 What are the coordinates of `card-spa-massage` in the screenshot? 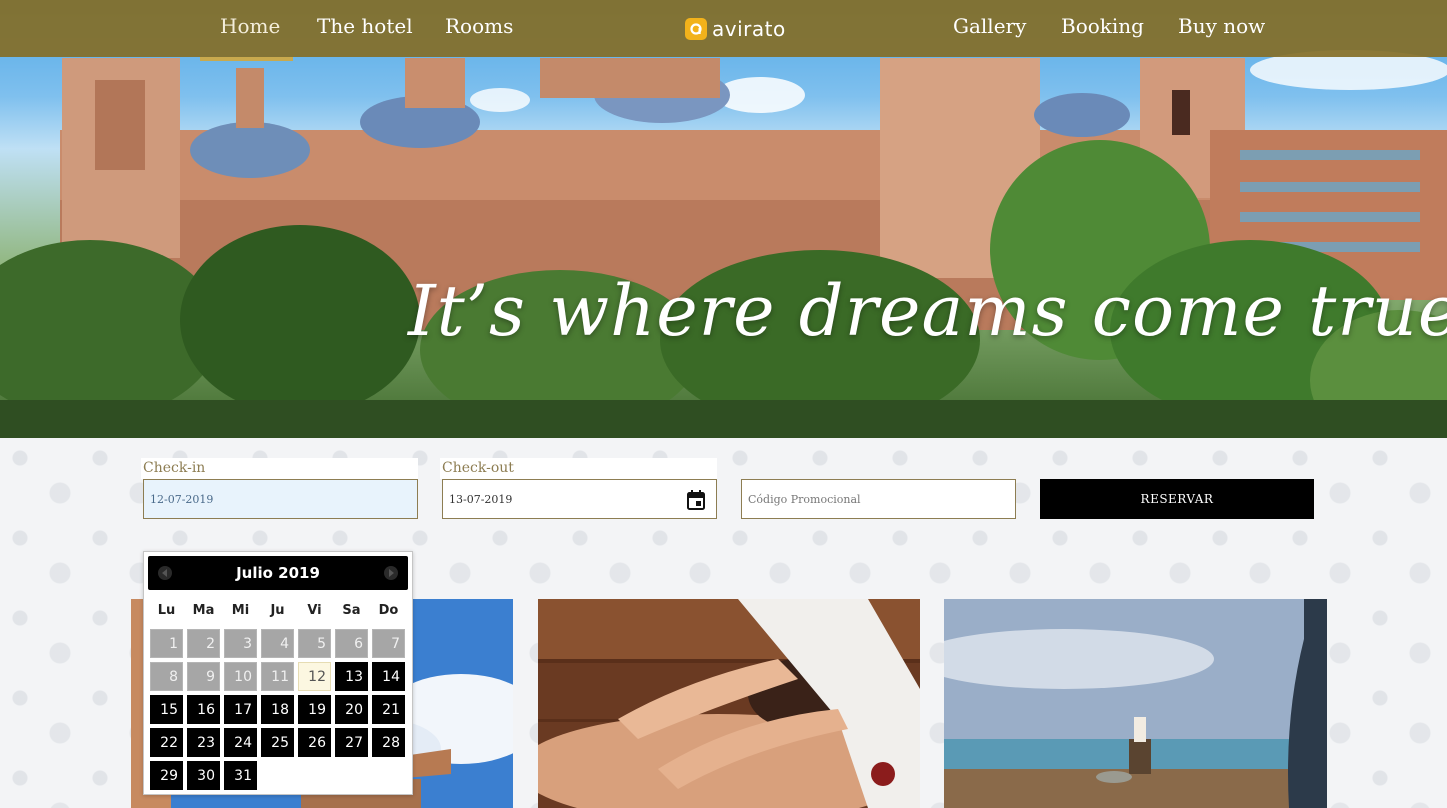 It's located at (729, 703).